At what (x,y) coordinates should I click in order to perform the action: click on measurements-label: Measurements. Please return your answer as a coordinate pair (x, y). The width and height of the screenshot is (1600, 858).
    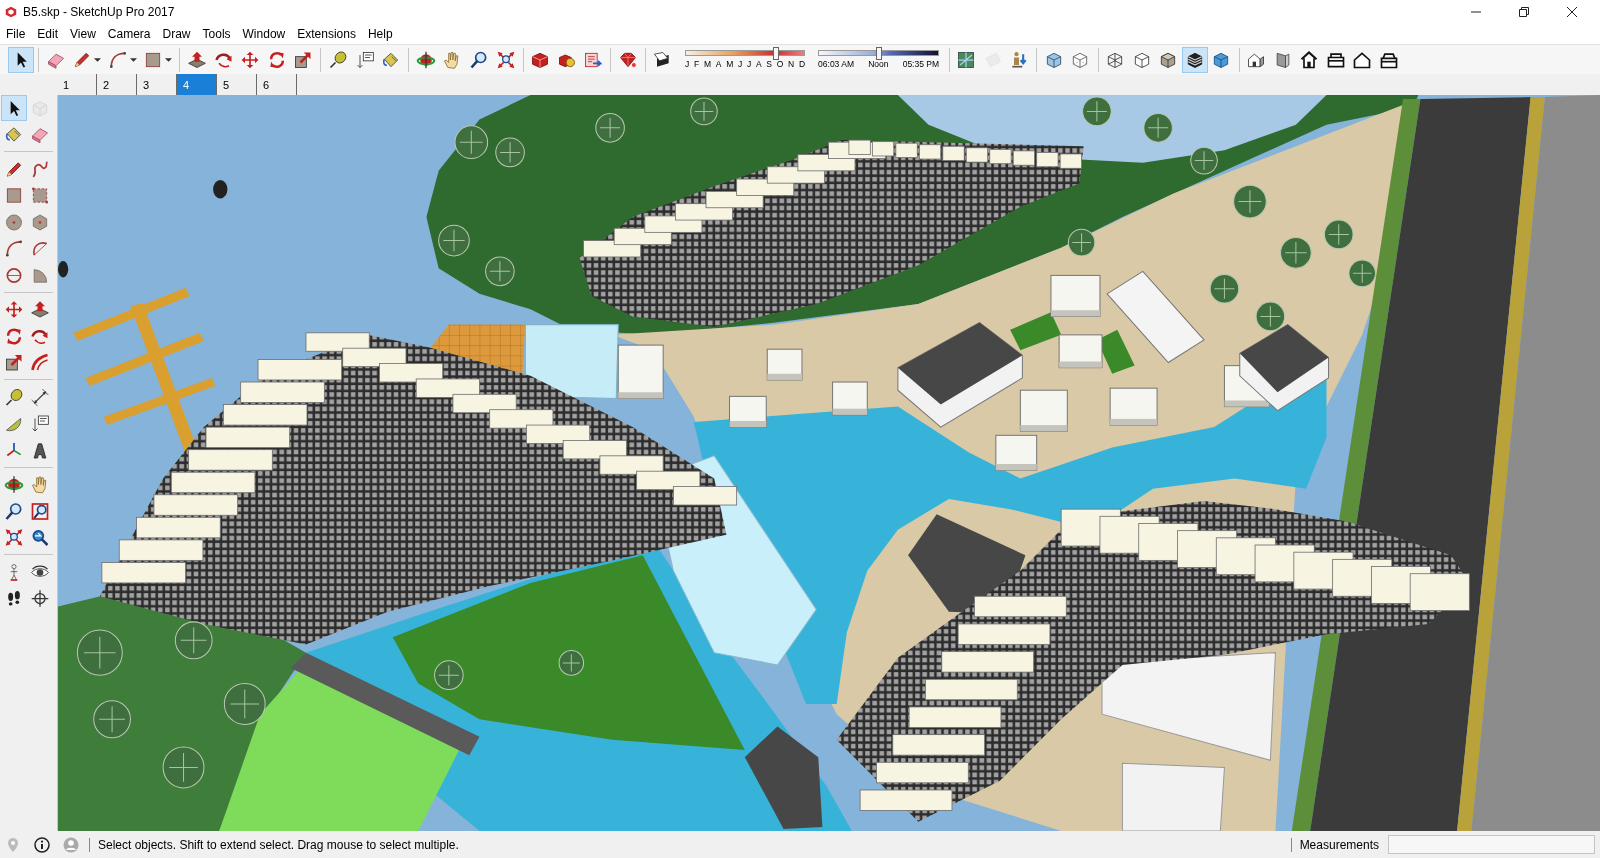
    Looking at the image, I should click on (1339, 844).